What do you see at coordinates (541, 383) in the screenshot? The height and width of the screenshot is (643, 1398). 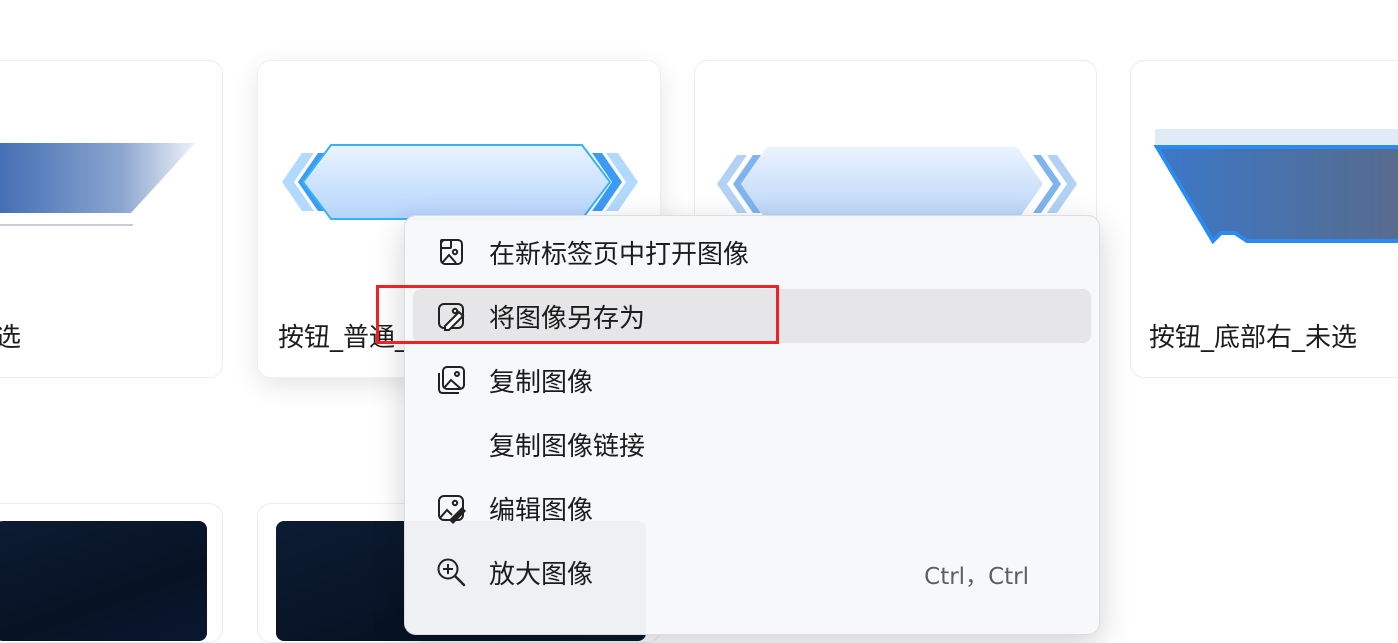 I see `menu-item-label: 复制图像` at bounding box center [541, 383].